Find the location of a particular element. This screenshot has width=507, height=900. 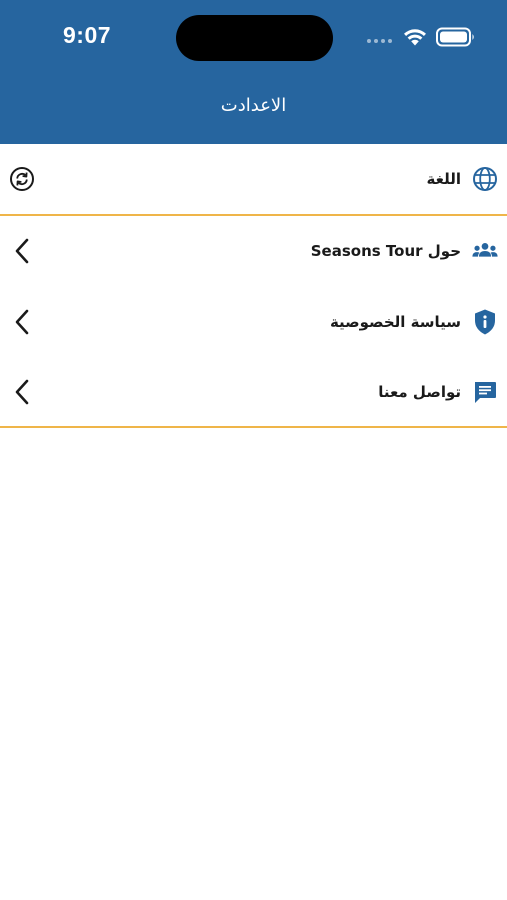

sync-icon is located at coordinates (22, 179).